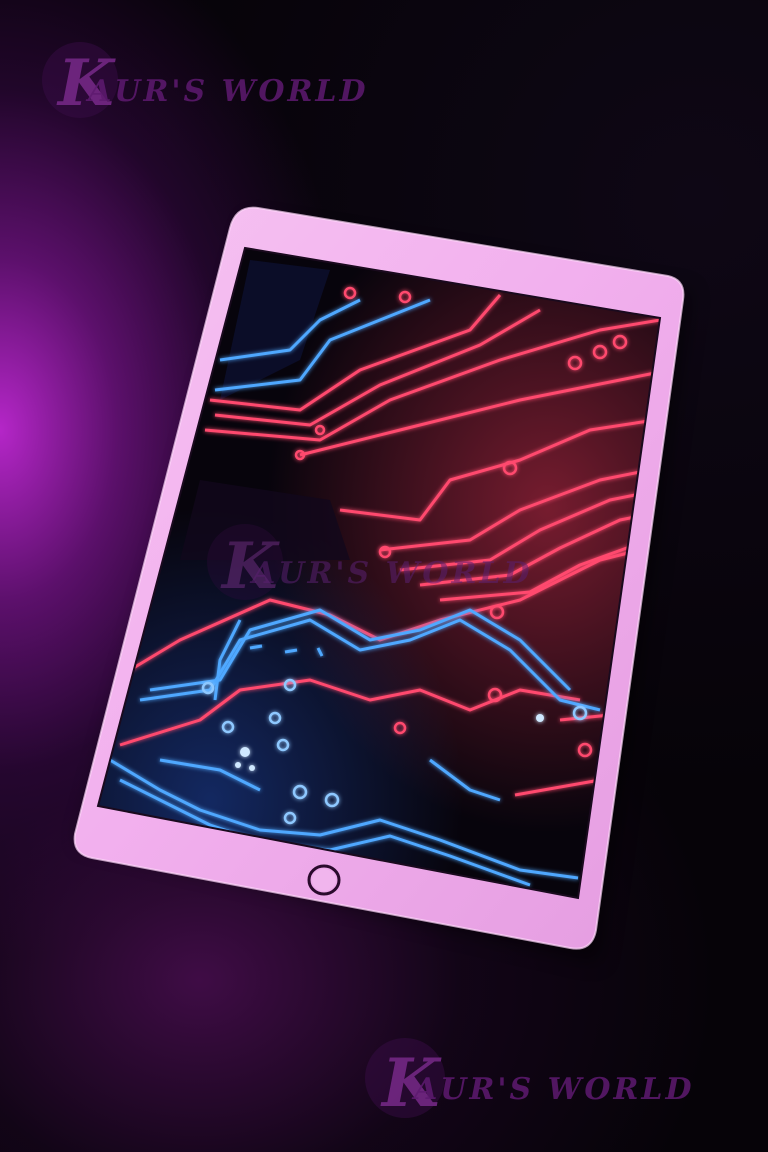 The width and height of the screenshot is (768, 1152). I want to click on watermark-text-middle: AUR'S WORLD, so click(392, 573).